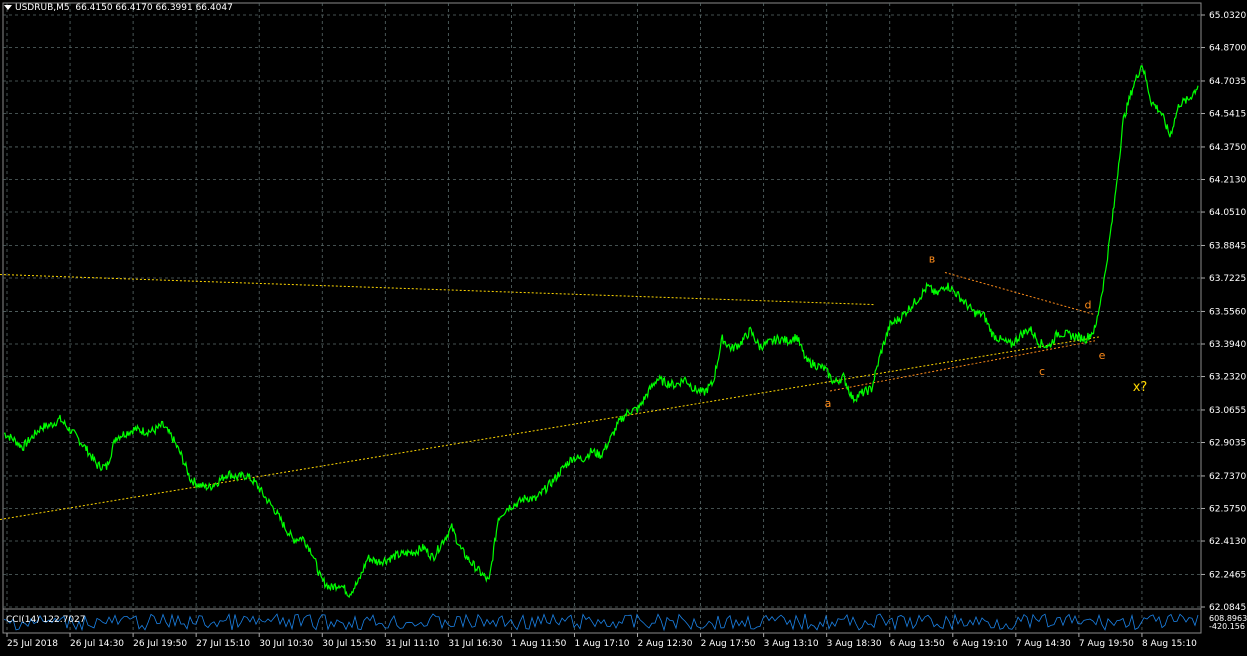 The width and height of the screenshot is (1247, 656). What do you see at coordinates (728, 644) in the screenshot?
I see `x-tick-label: 2 Aug 17:50` at bounding box center [728, 644].